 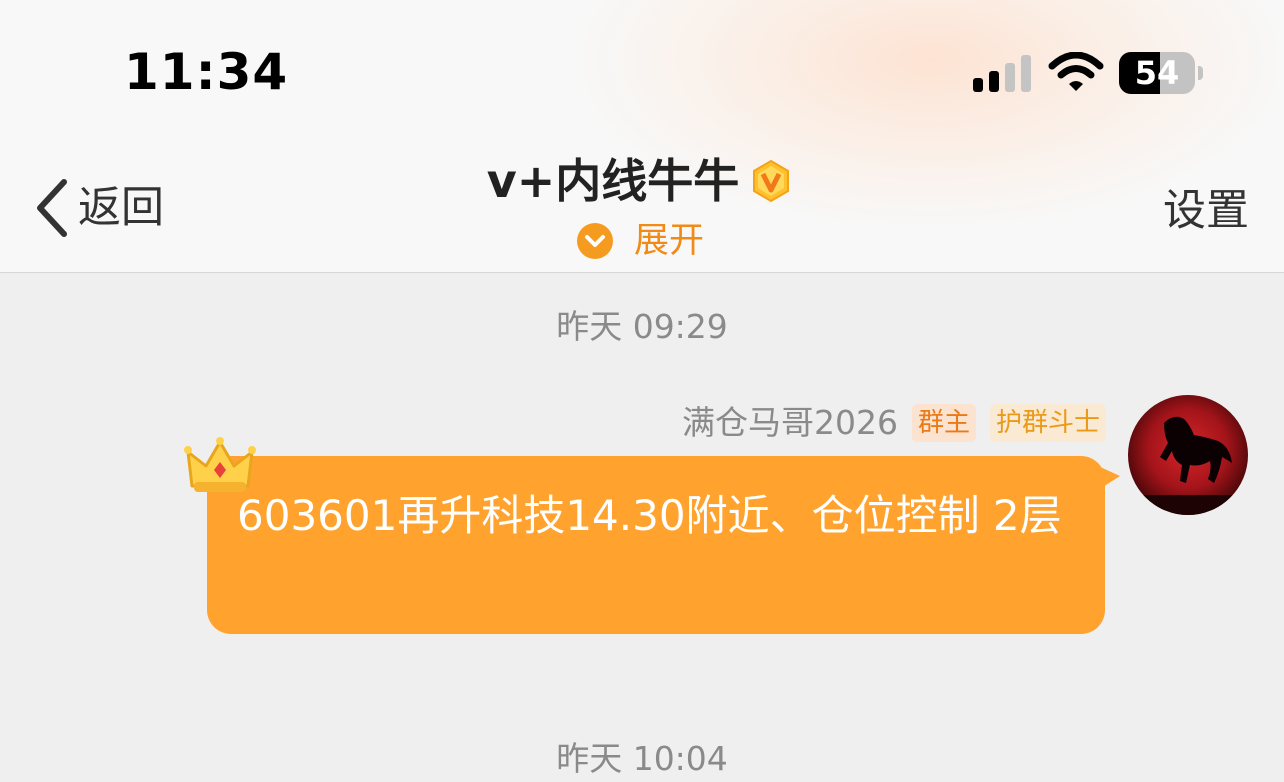 I want to click on page-title: v+内线牛牛, so click(x=613, y=181).